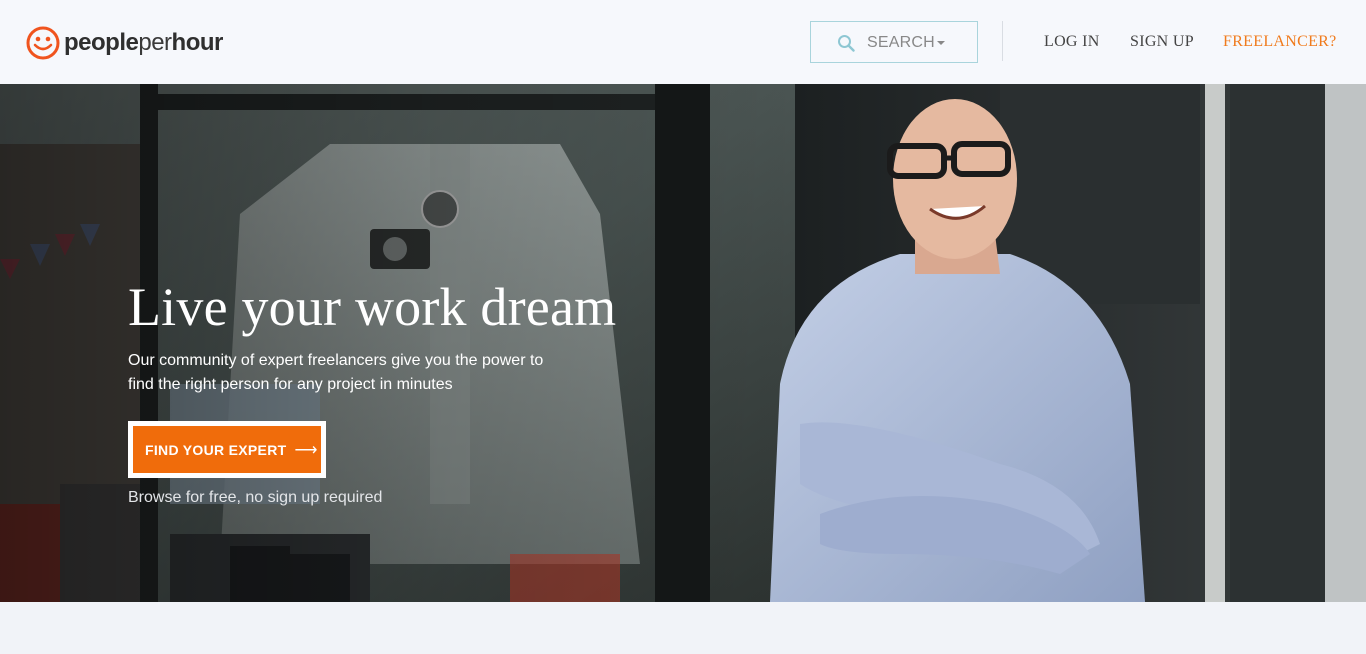  Describe the element at coordinates (216, 449) in the screenshot. I see `find-expert-label: FIND YOUR EXPERT` at that location.